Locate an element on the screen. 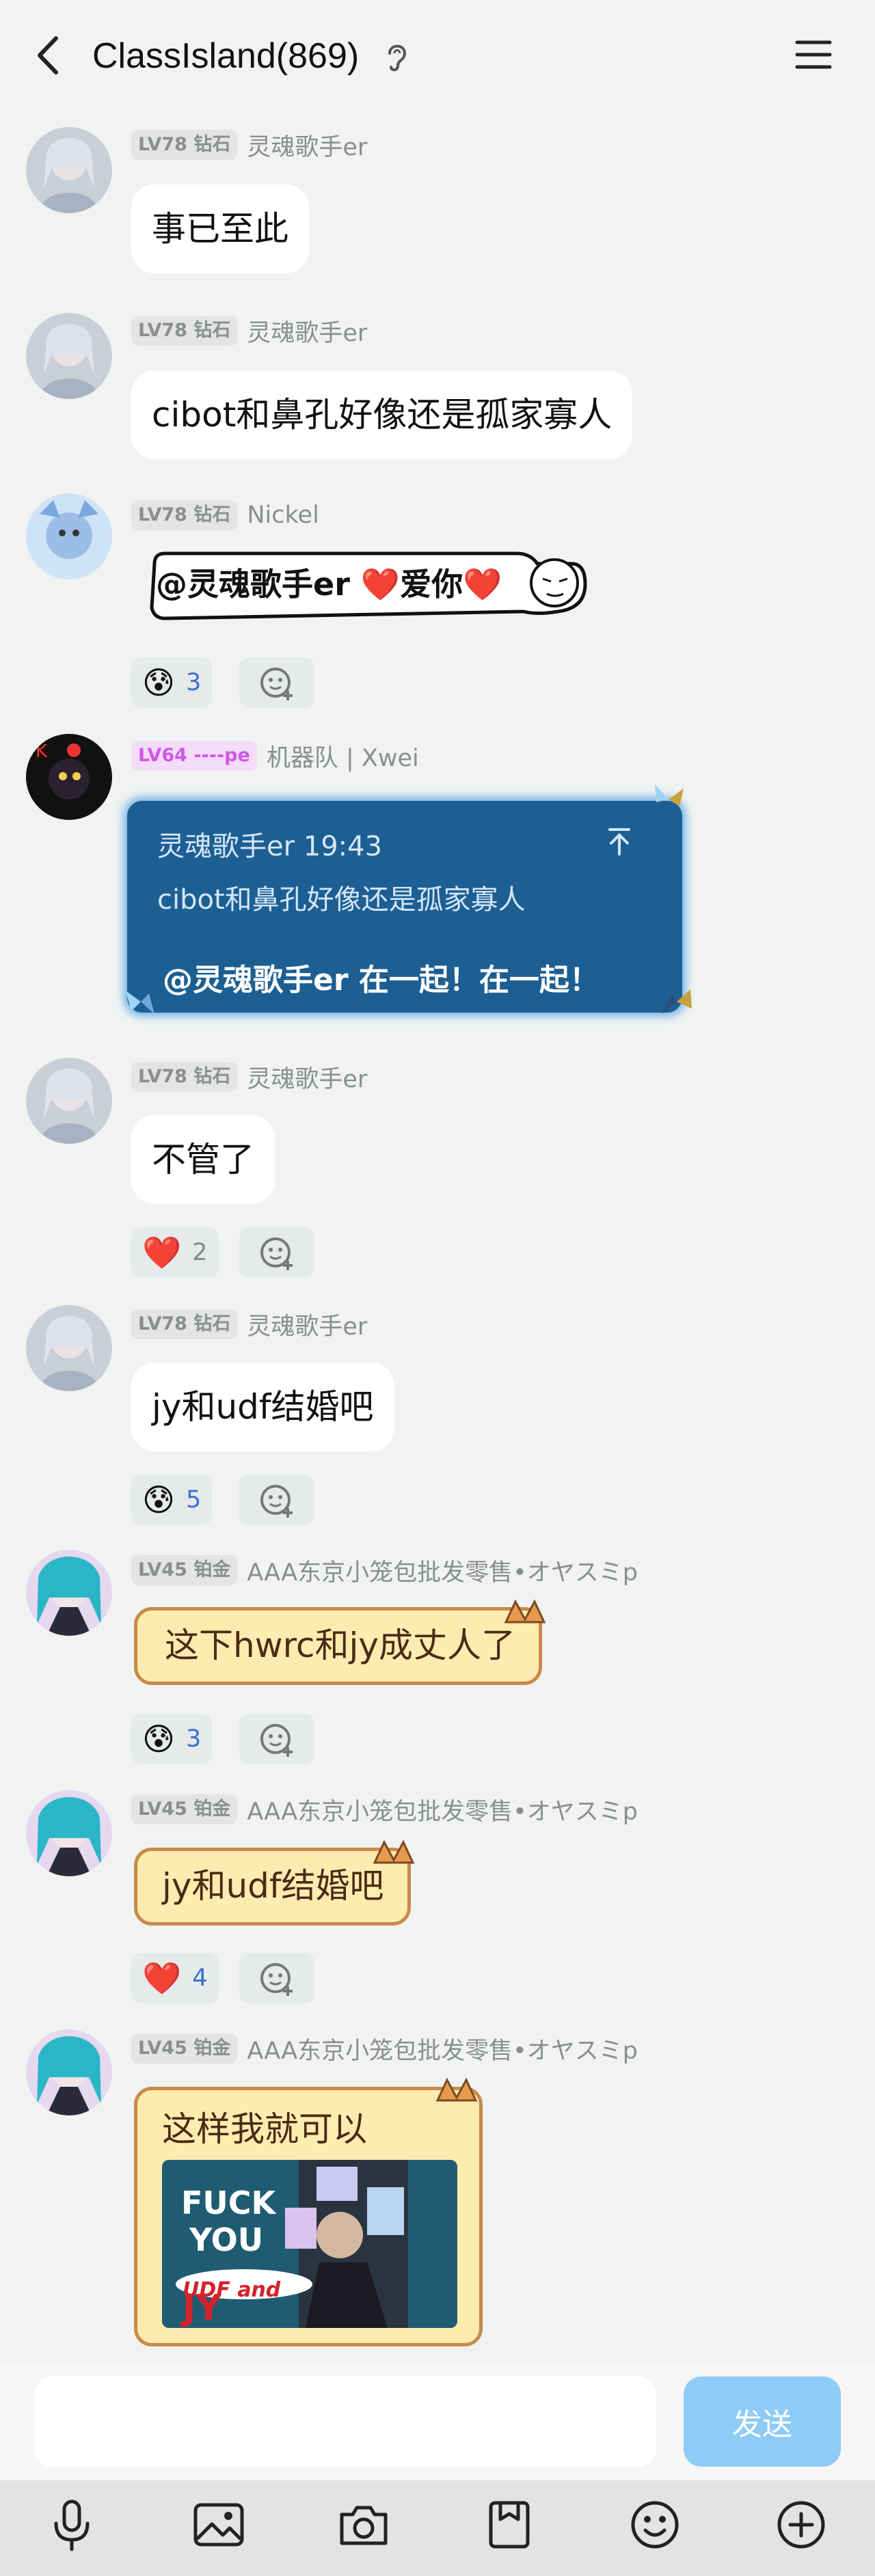 Image resolution: width=875 pixels, height=2576 pixels. username: Nickel is located at coordinates (283, 515).